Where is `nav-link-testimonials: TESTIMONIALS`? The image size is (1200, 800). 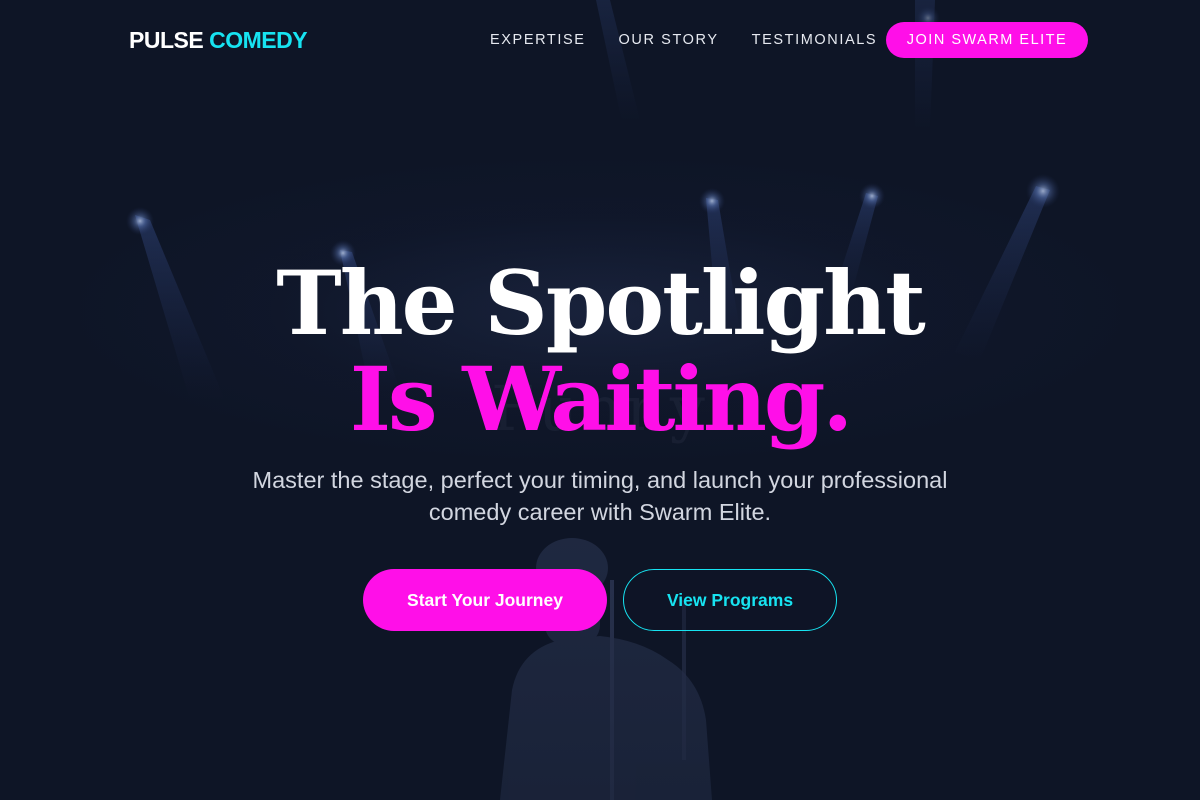
nav-link-testimonials: TESTIMONIALS is located at coordinates (815, 40).